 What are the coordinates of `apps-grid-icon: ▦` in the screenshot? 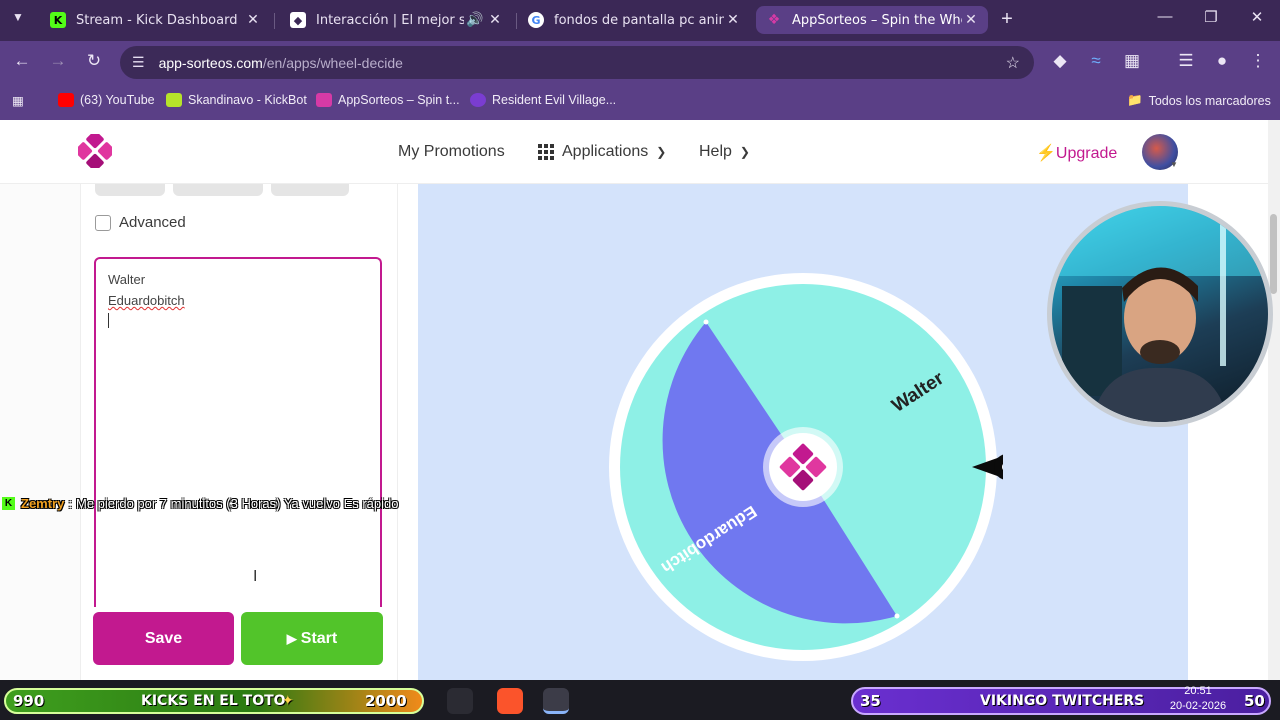 It's located at (18, 100).